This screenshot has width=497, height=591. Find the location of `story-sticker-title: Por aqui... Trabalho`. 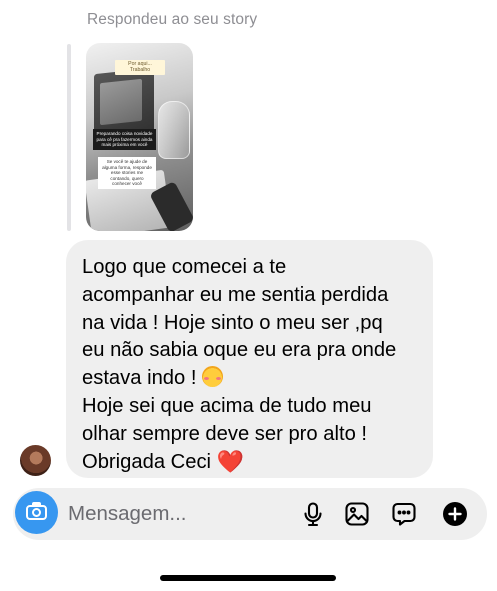

story-sticker-title: Por aqui... Trabalho is located at coordinates (140, 68).